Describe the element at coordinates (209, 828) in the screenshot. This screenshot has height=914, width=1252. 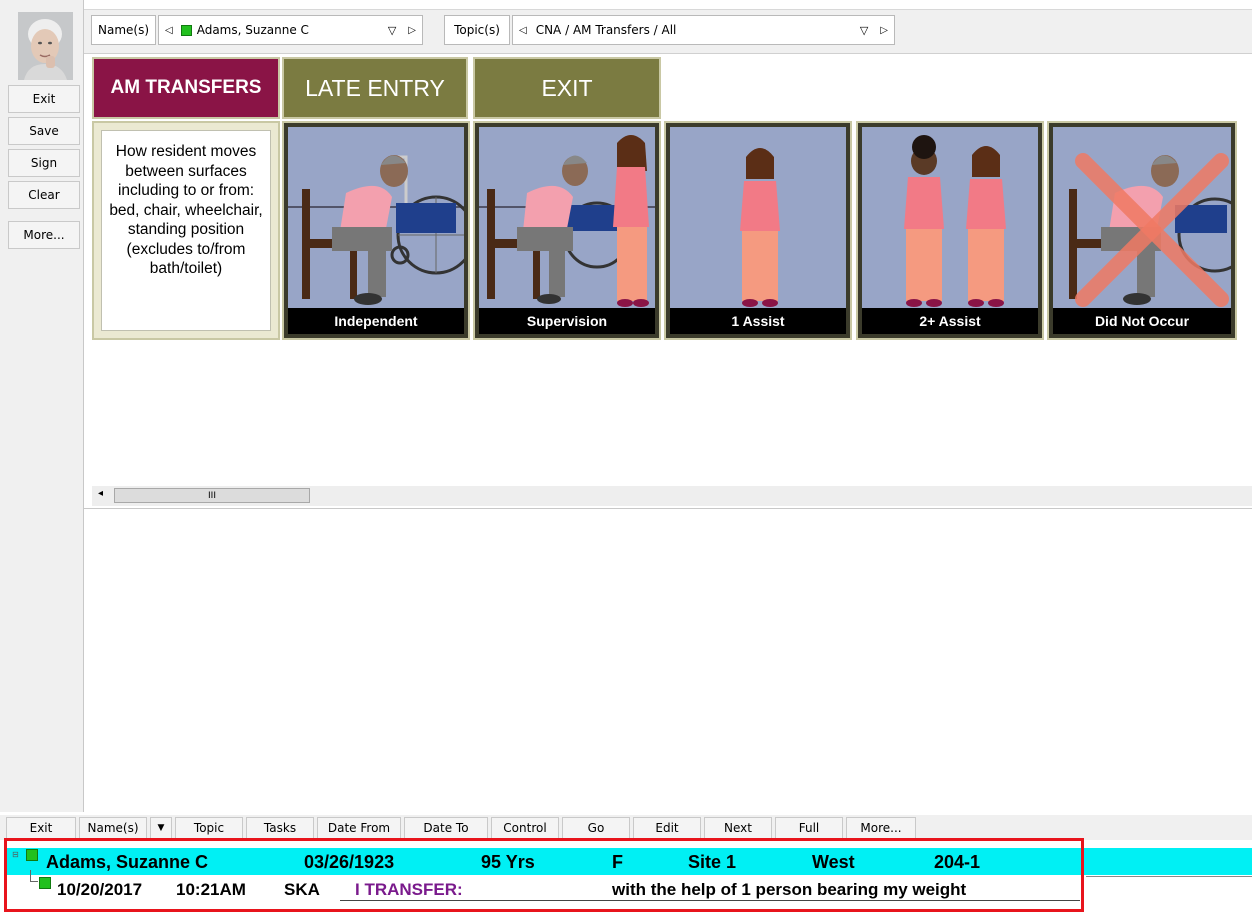
I see `toolbar-topic-button: Topic` at that location.